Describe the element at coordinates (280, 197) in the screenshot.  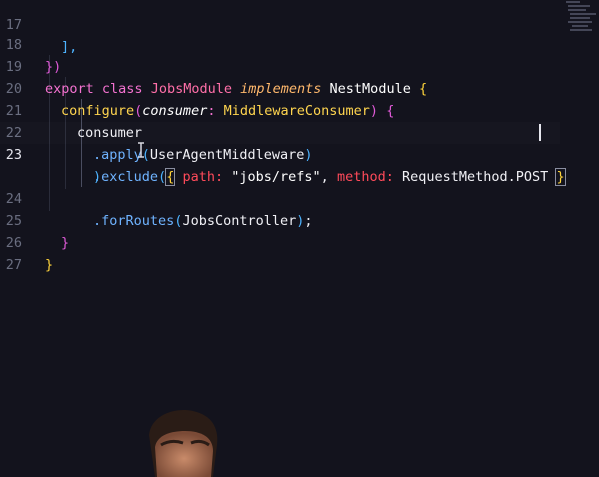
I see `code-line: 24 .forRoutes(JobsController);` at that location.